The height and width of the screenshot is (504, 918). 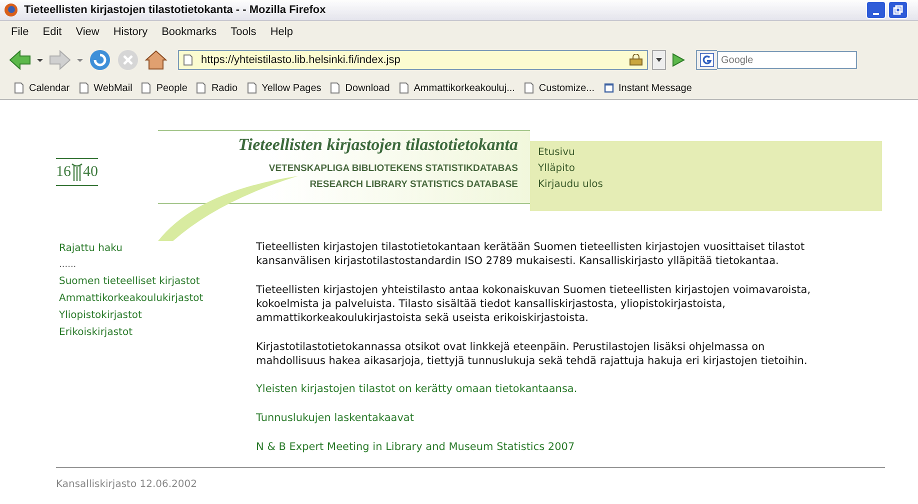 I want to click on content-link: Yleisten kirjastojen tilastot on kerätty omaan tietokantaansa., so click(x=533, y=389).